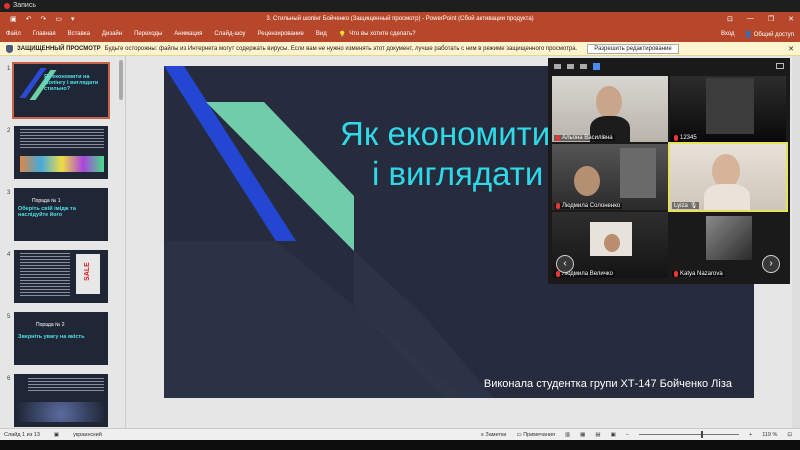 The width and height of the screenshot is (800, 450). Describe the element at coordinates (61, 412) in the screenshot. I see `thumbnail-stars` at that location.